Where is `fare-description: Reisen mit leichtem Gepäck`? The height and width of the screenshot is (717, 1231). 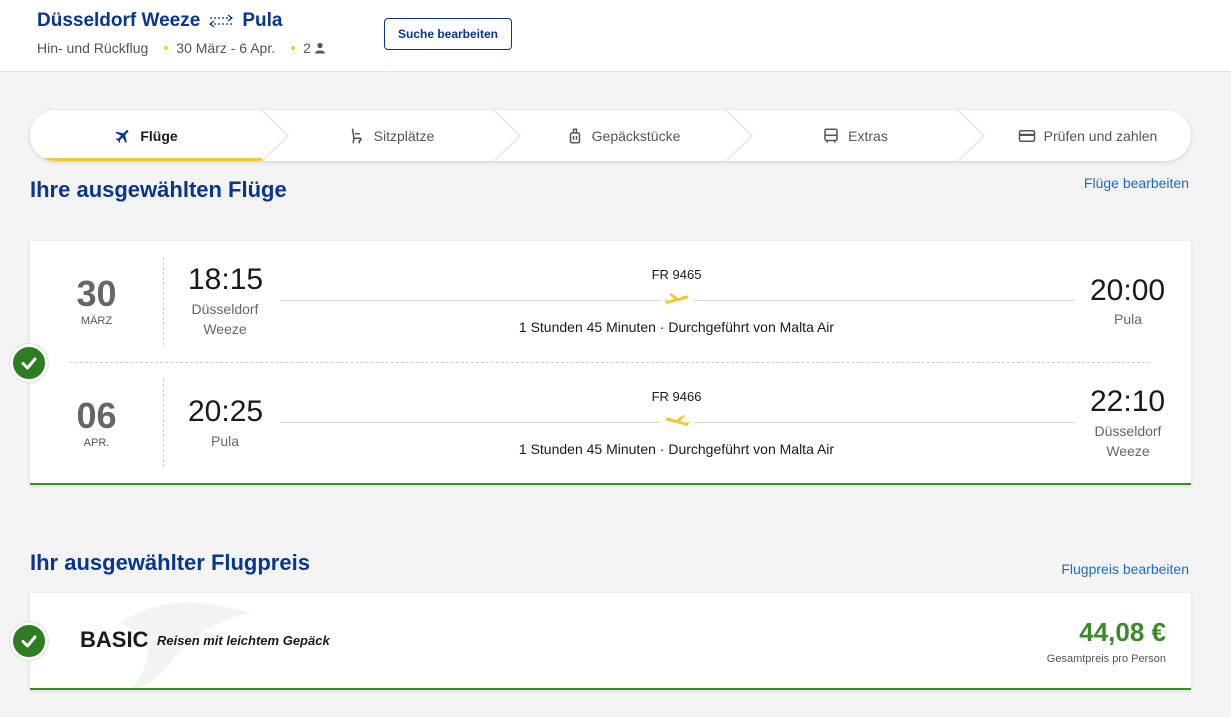 fare-description: Reisen mit leichtem Gepäck is located at coordinates (243, 640).